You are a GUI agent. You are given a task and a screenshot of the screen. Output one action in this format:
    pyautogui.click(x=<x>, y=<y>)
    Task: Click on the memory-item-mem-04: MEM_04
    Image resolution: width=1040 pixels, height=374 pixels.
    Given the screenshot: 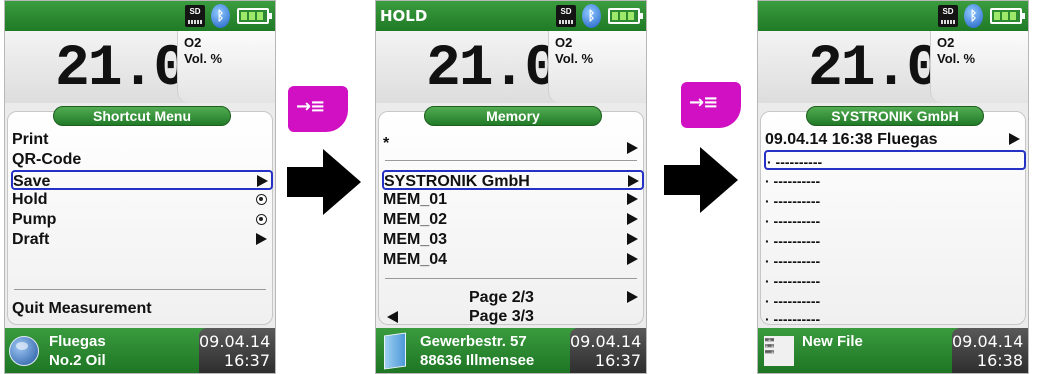 What is the action you would take?
    pyautogui.click(x=512, y=260)
    